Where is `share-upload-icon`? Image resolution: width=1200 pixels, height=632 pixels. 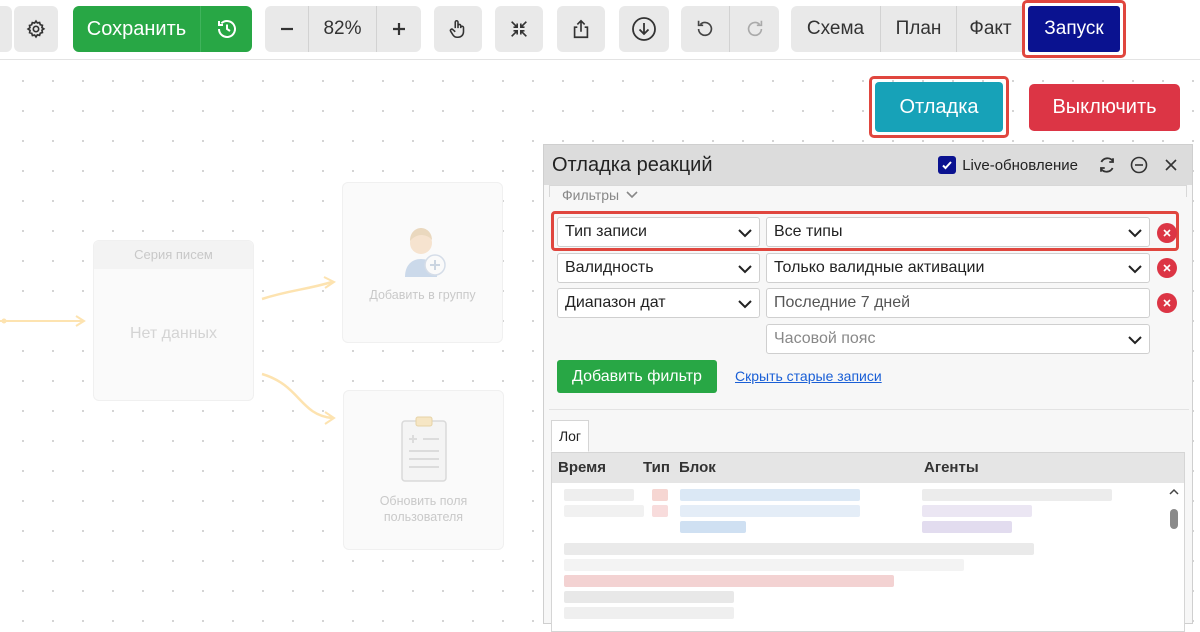 share-upload-icon is located at coordinates (581, 29).